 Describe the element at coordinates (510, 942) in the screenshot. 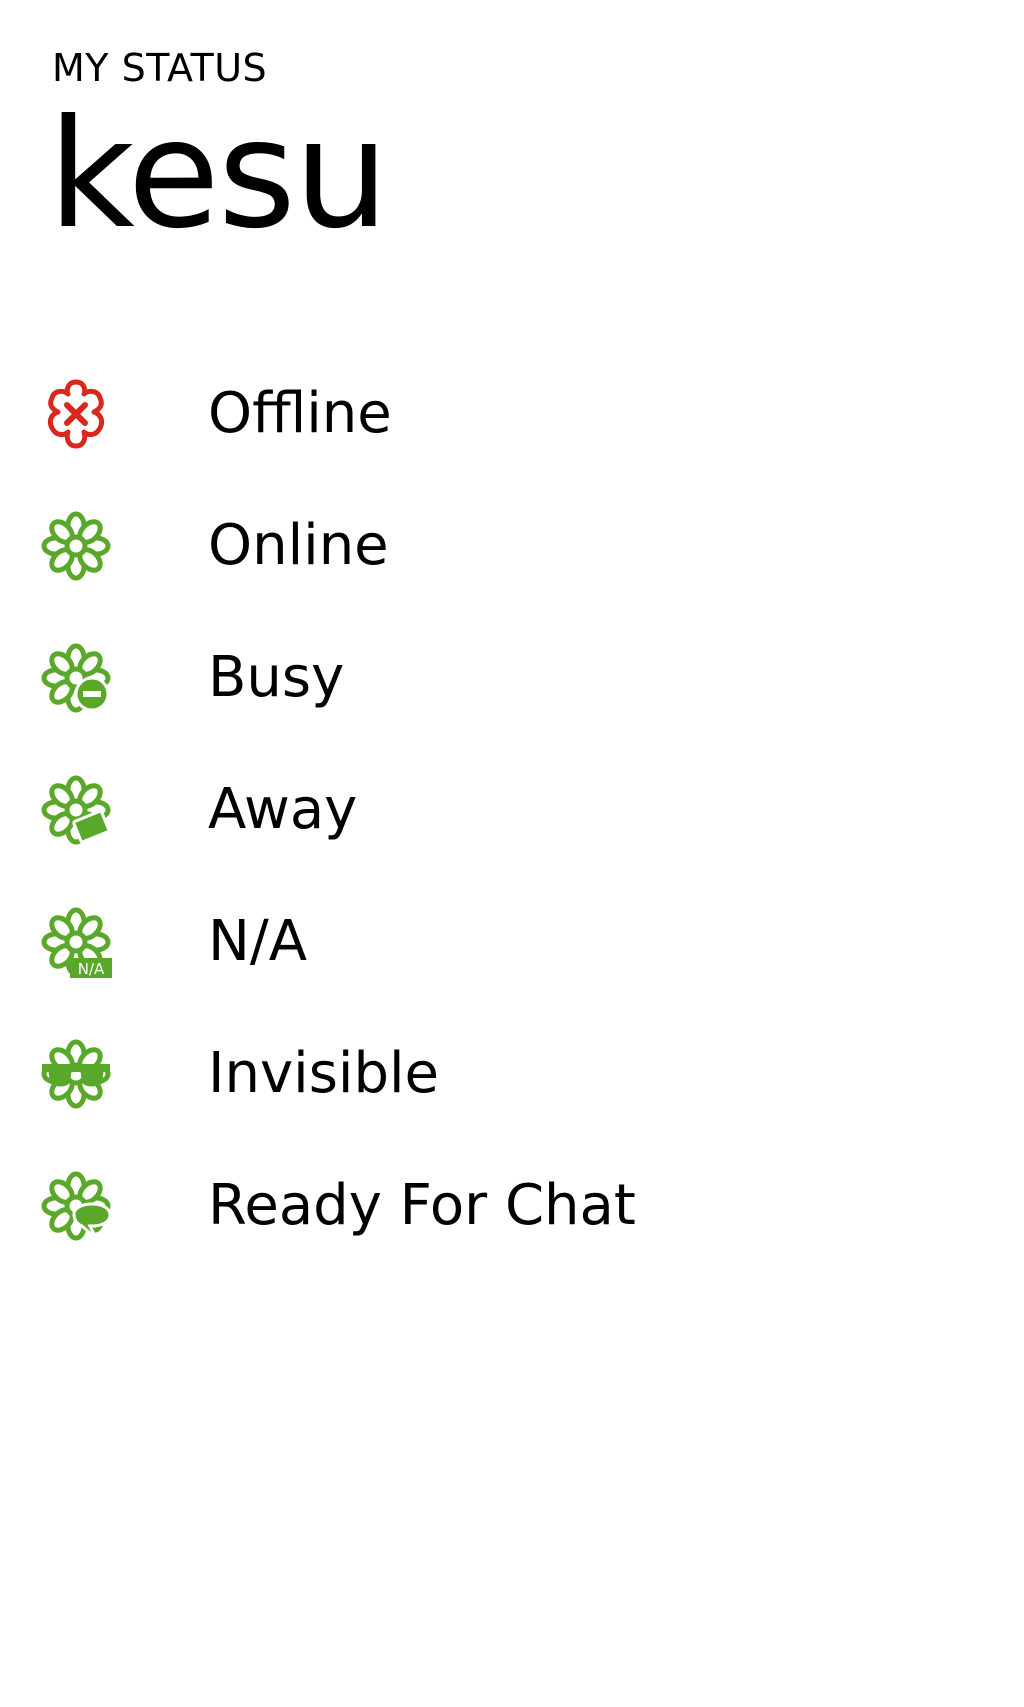

I see `status-item-na: N/A N/A` at that location.